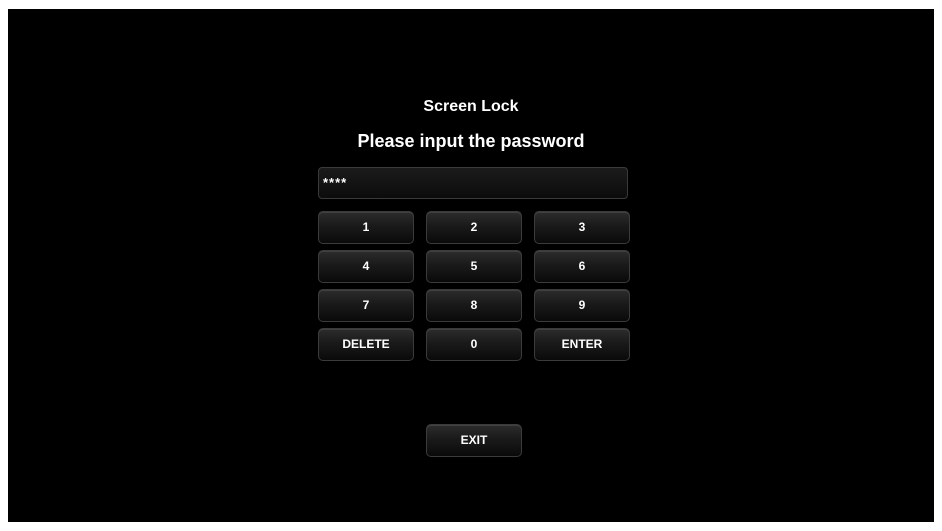 Image resolution: width=942 pixels, height=531 pixels. Describe the element at coordinates (474, 440) in the screenshot. I see `exit-button: EXIT` at that location.